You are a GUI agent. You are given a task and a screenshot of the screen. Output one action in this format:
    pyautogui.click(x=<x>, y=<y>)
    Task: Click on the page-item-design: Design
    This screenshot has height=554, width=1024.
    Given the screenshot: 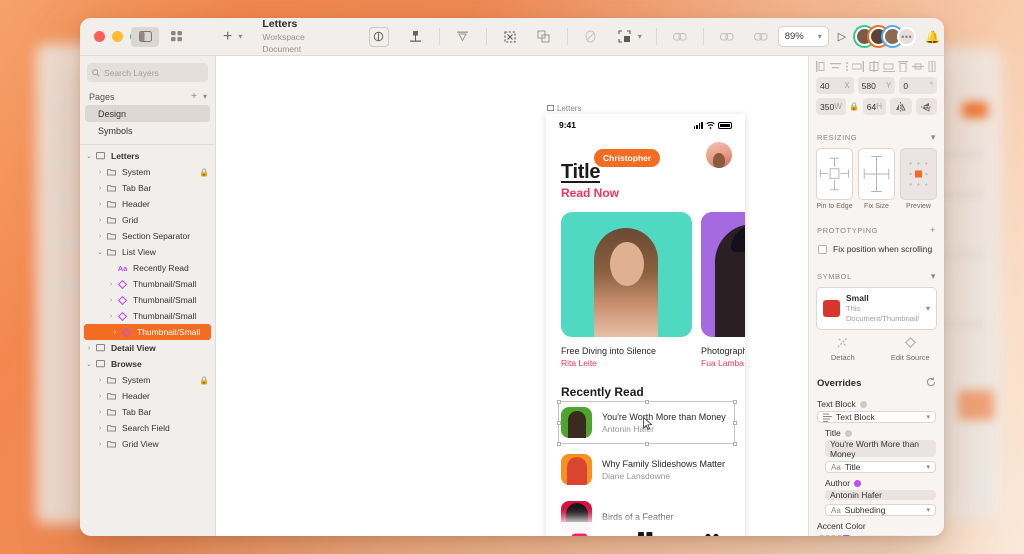 What is the action you would take?
    pyautogui.click(x=147, y=113)
    